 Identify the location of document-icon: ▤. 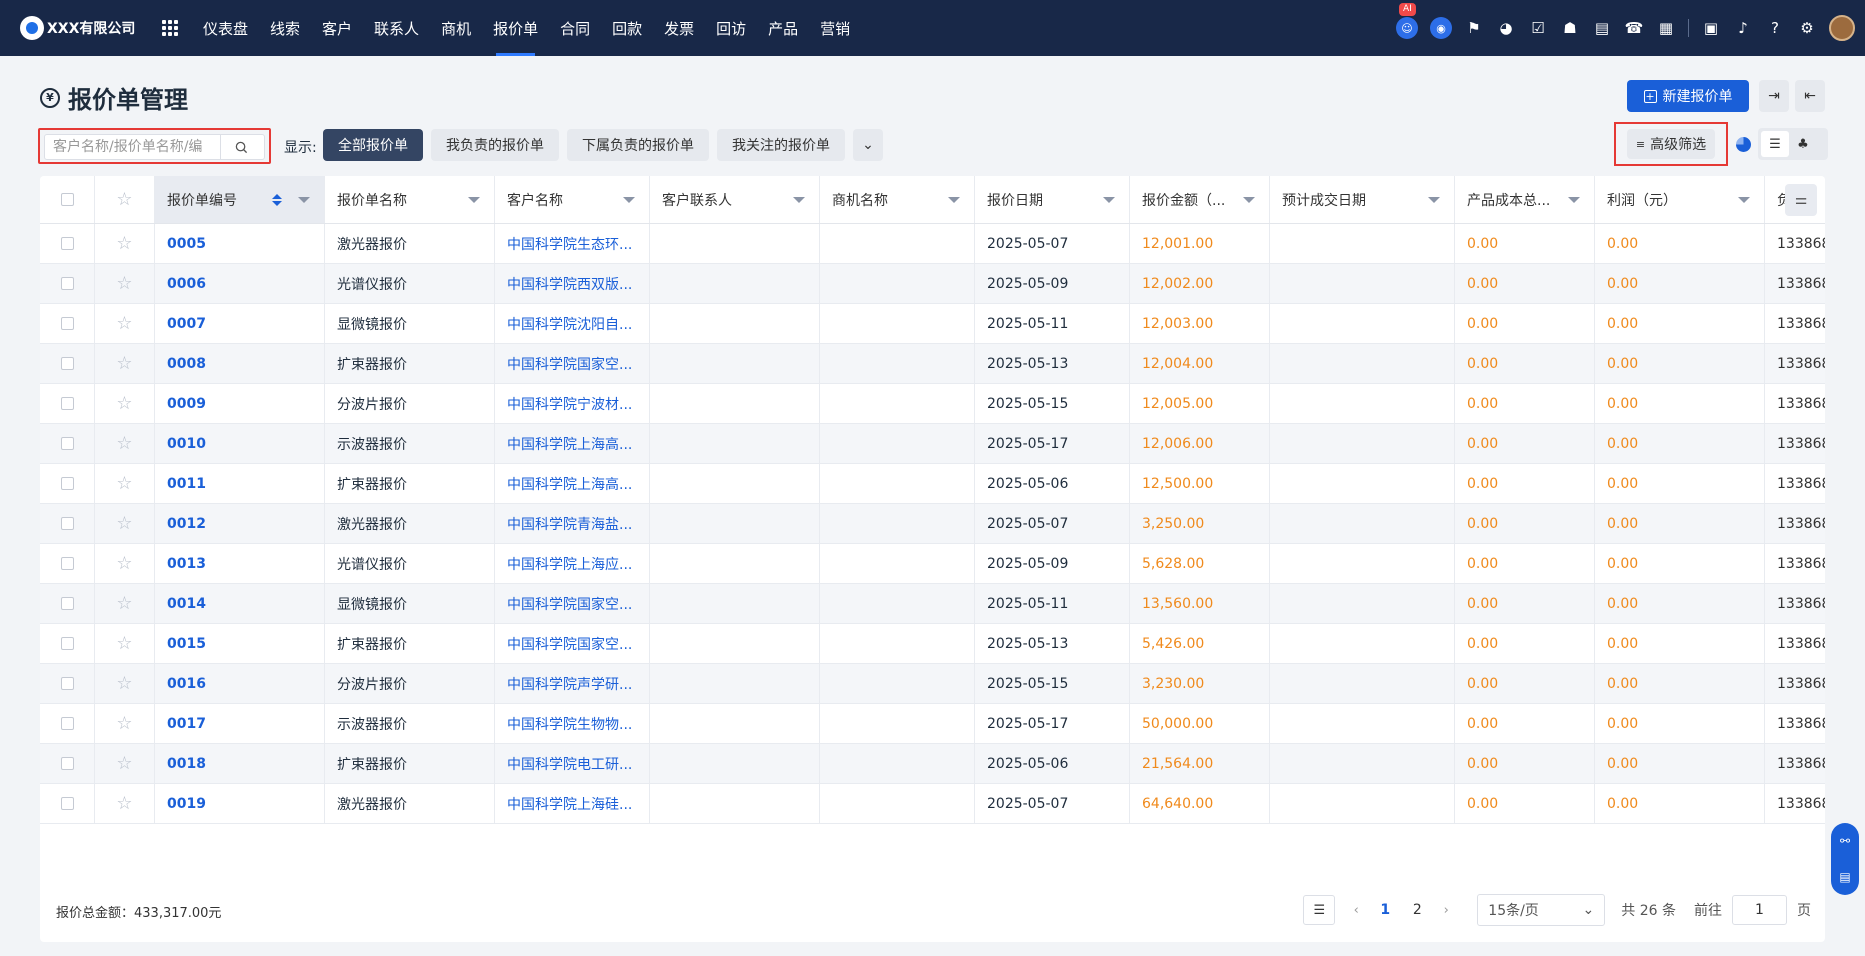
(1602, 28).